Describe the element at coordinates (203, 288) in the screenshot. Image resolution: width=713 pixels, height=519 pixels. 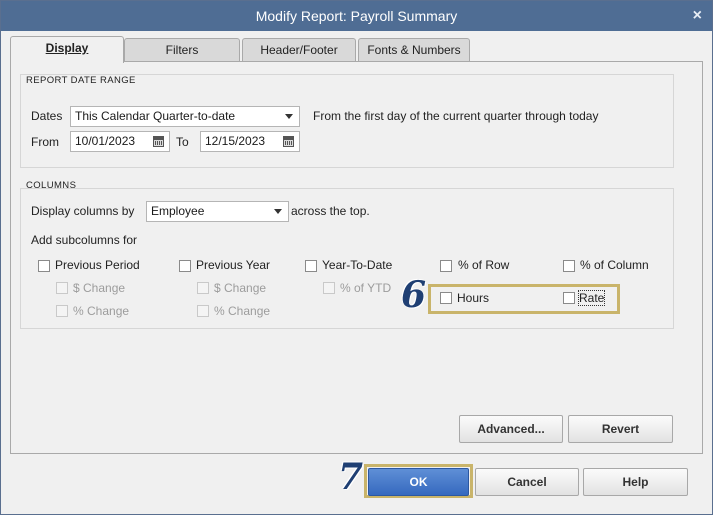
I see `py-dollar-change-checkbox` at that location.